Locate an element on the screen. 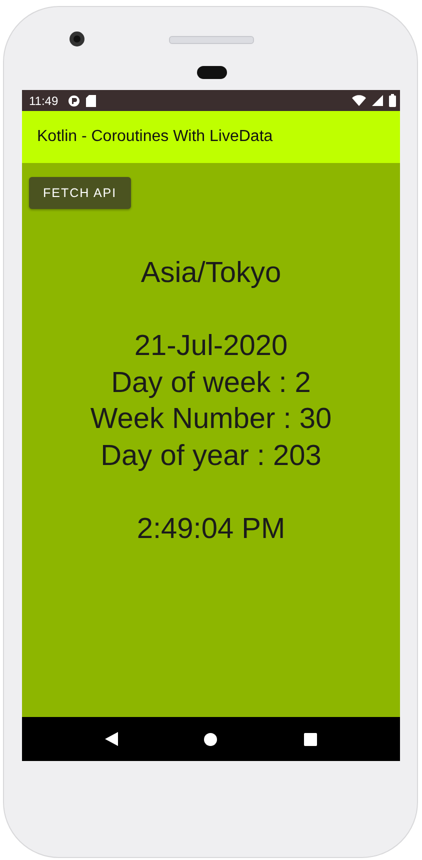 The height and width of the screenshot is (860, 422). notification-icon is located at coordinates (74, 100).